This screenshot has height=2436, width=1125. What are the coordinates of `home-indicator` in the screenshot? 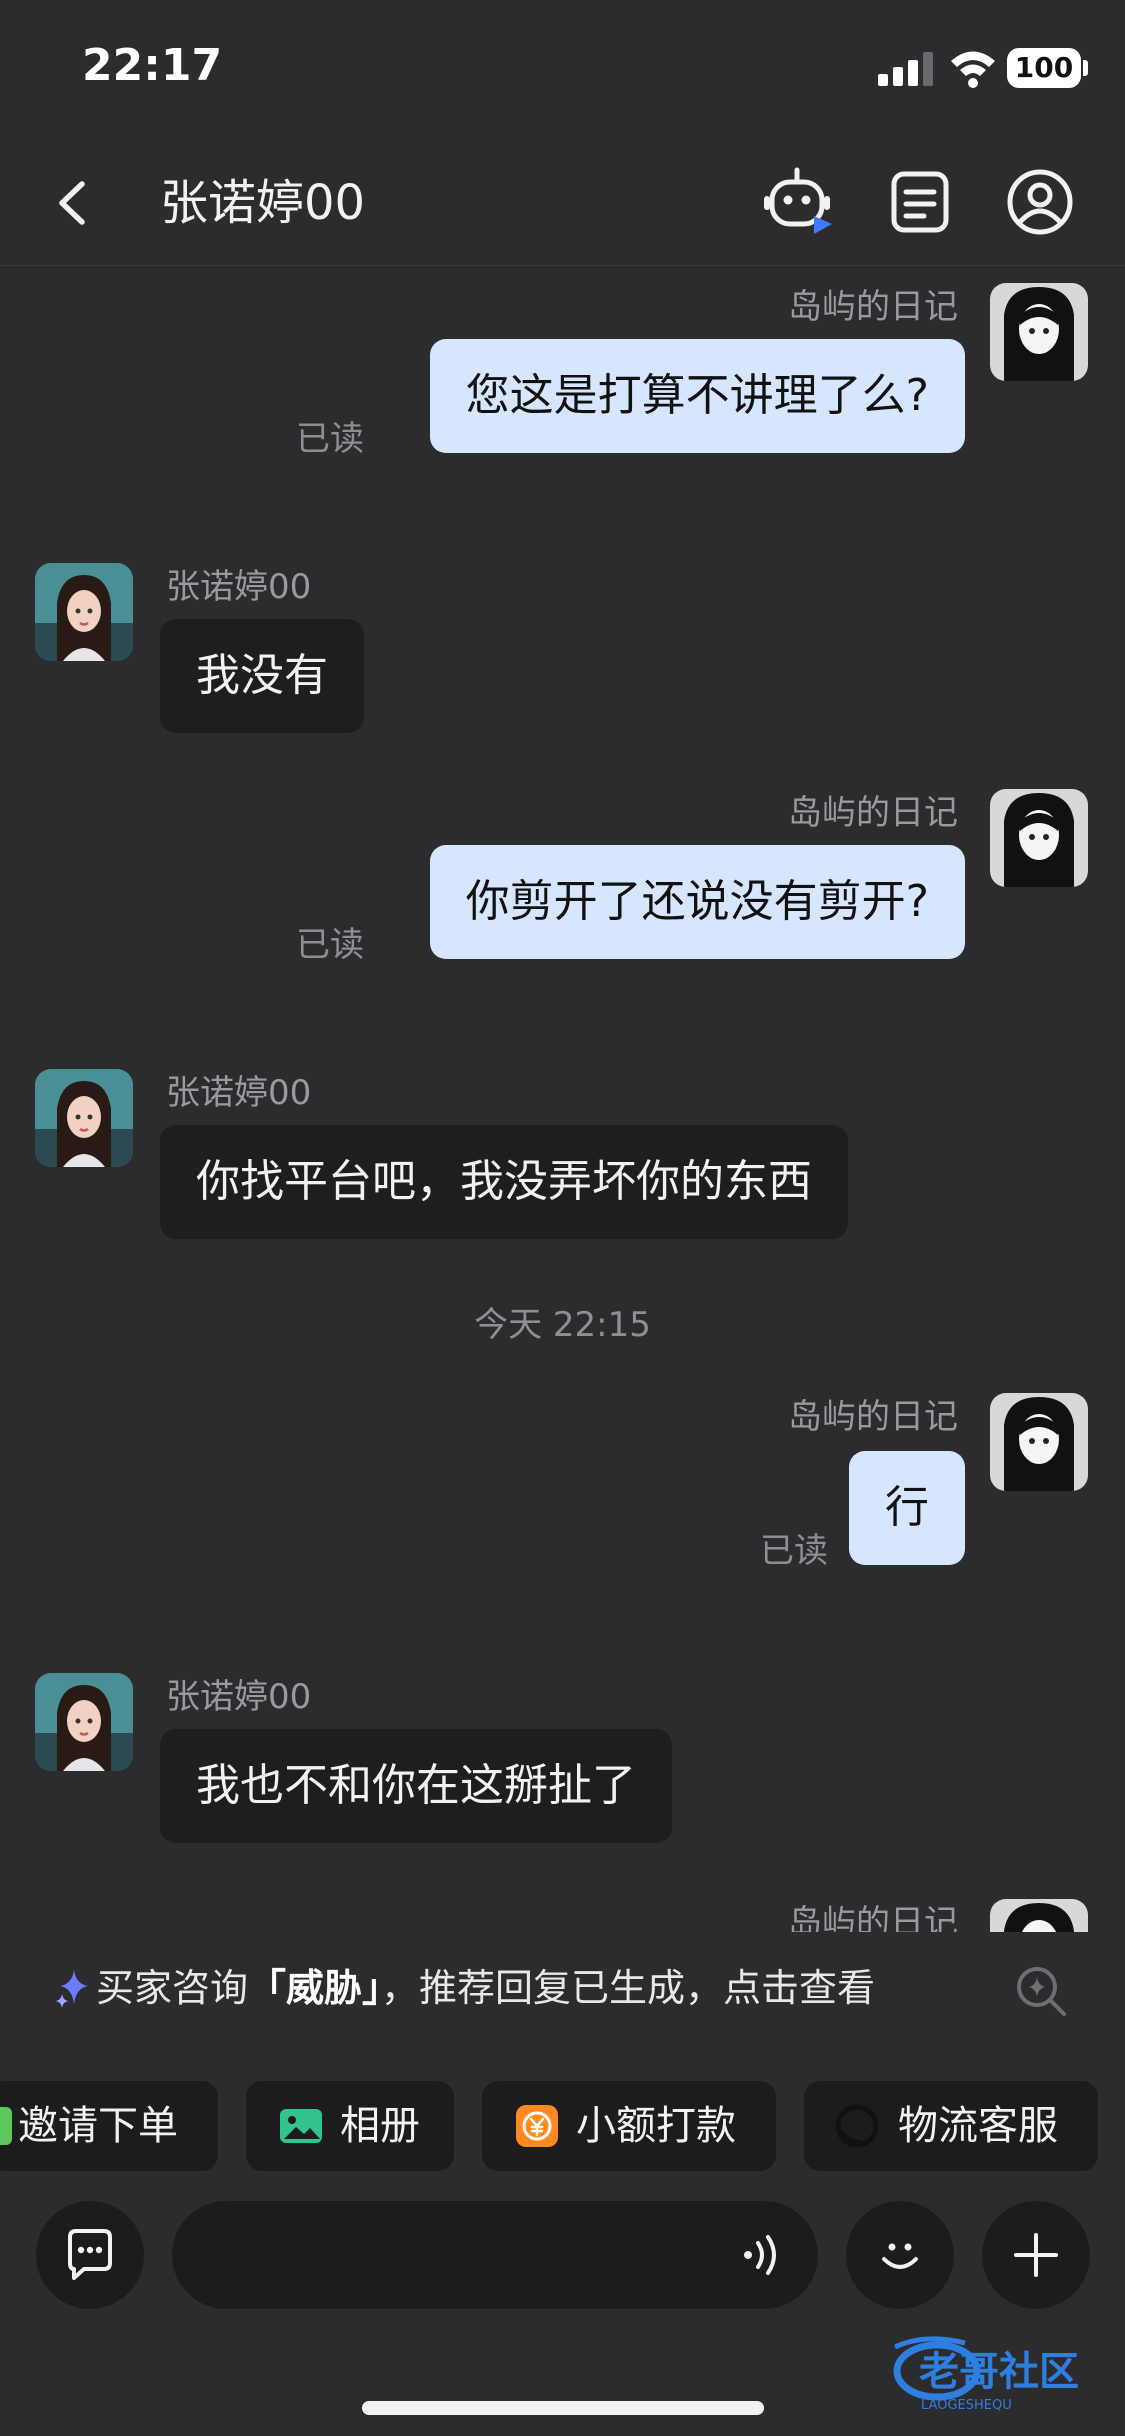 It's located at (563, 2408).